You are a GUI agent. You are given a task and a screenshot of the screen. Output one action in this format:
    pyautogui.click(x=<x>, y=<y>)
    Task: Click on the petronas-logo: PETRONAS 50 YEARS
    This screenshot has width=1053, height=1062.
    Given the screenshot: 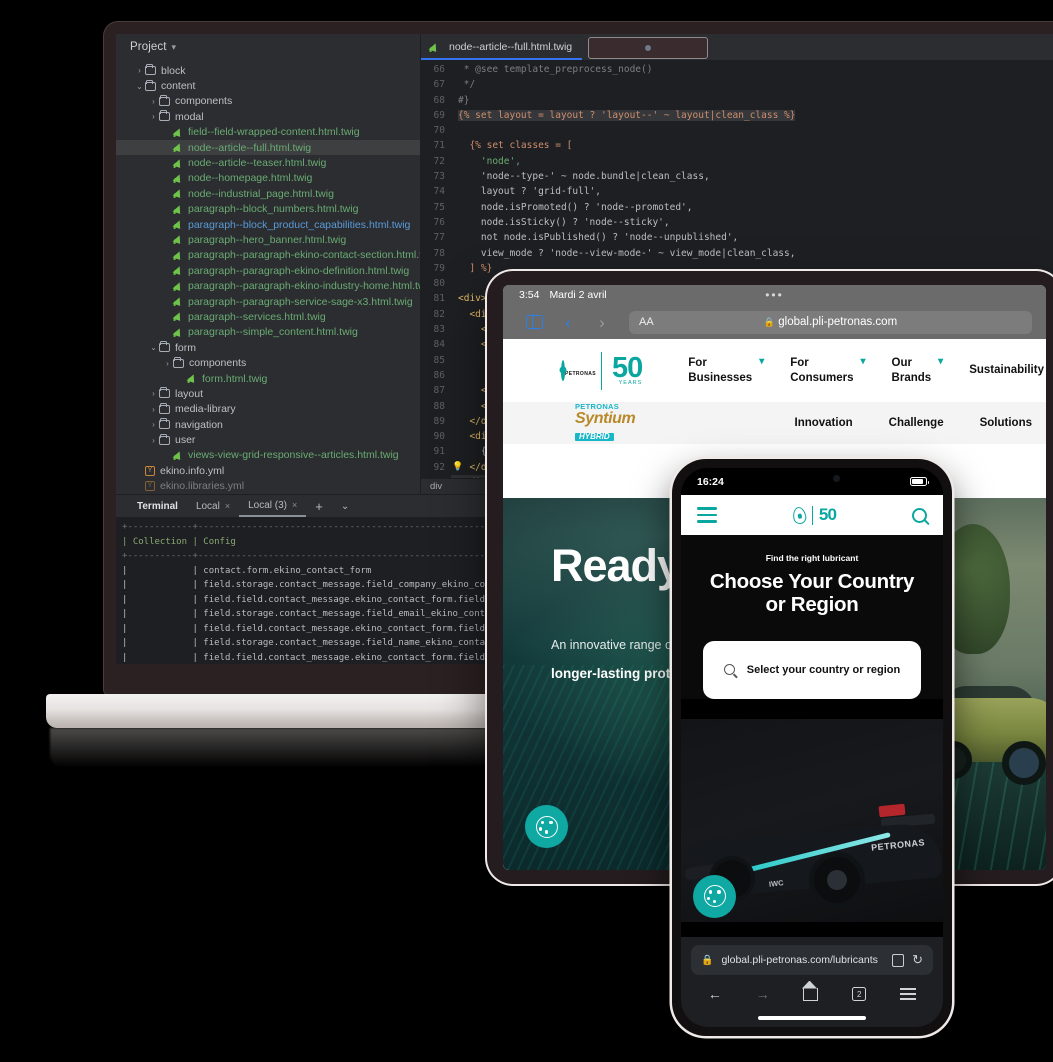 What is the action you would take?
    pyautogui.click(x=602, y=370)
    